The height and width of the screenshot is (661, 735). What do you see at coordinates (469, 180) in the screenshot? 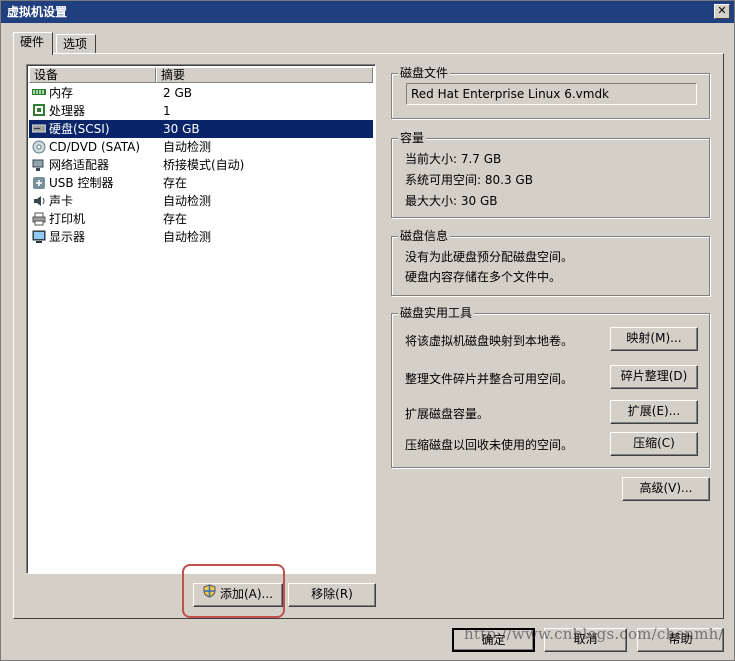
I see `system-free-text: 系统可用空间: 80.3 GB` at bounding box center [469, 180].